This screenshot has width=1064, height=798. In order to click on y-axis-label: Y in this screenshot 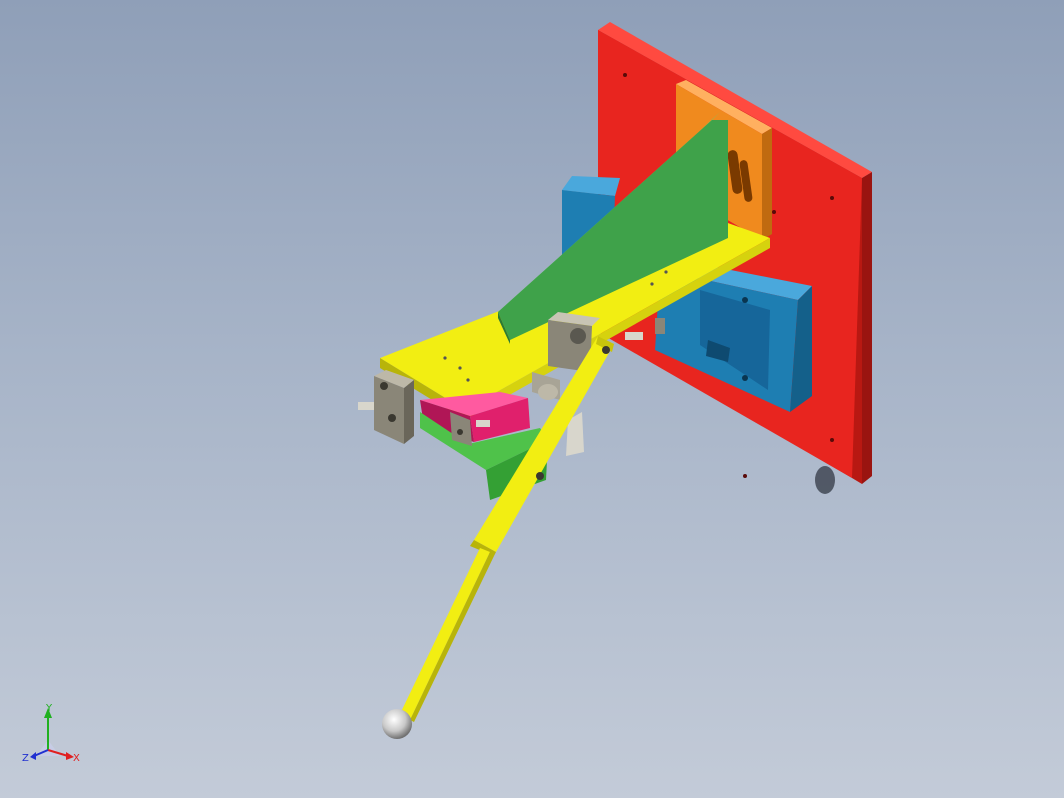, I will do `click(49, 708)`.